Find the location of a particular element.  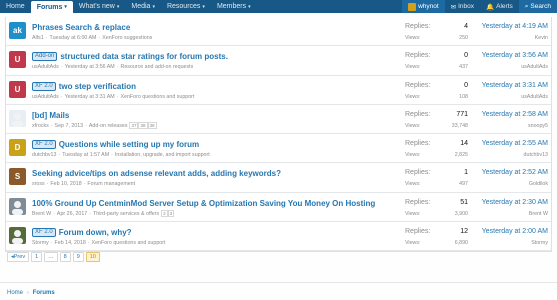

nav-tab-whats-new: What's new ▾ is located at coordinates (99, 6).